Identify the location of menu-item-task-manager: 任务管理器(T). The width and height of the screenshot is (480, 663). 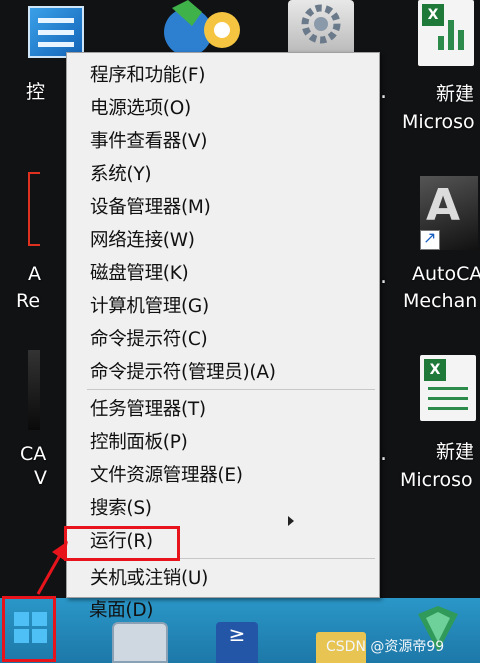
(148, 410).